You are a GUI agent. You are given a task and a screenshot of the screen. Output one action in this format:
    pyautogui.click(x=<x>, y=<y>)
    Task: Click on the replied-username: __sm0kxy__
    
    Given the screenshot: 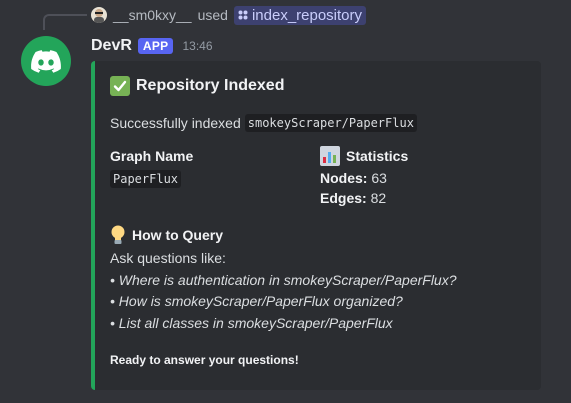 What is the action you would take?
    pyautogui.click(x=152, y=15)
    